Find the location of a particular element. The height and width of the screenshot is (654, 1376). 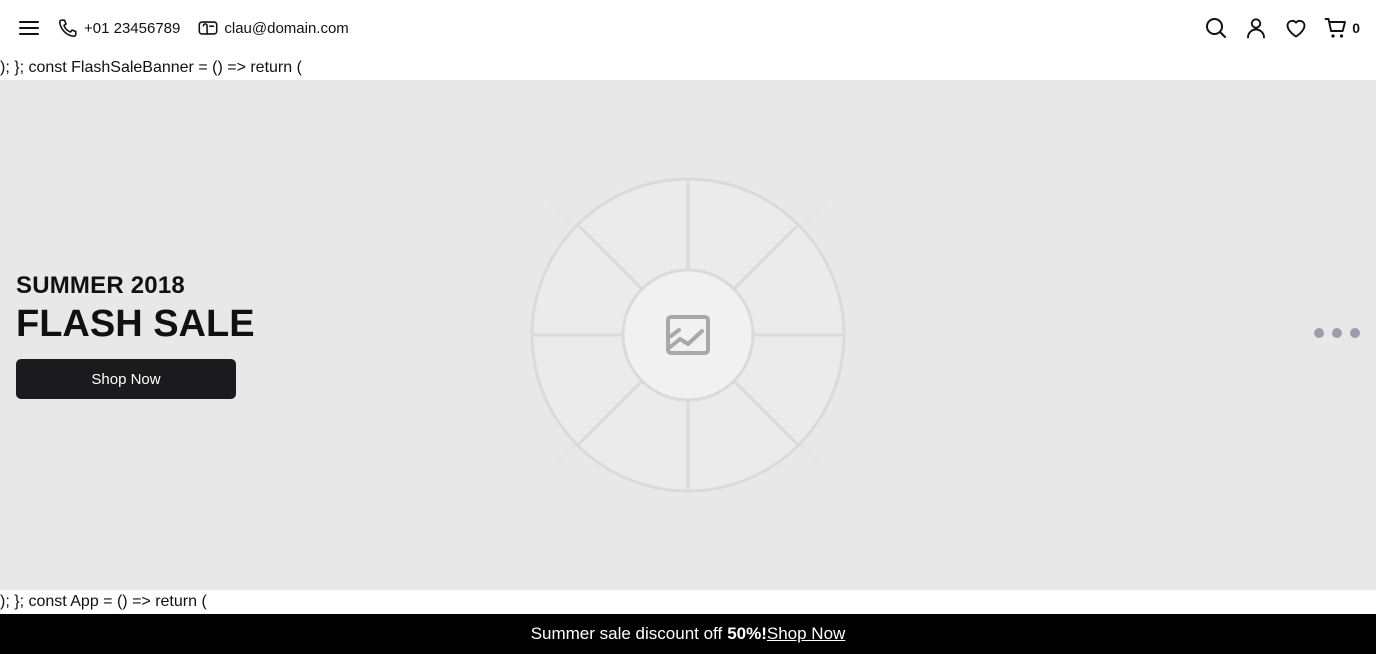

announcement-text: Summer sale discount off is located at coordinates (626, 633).